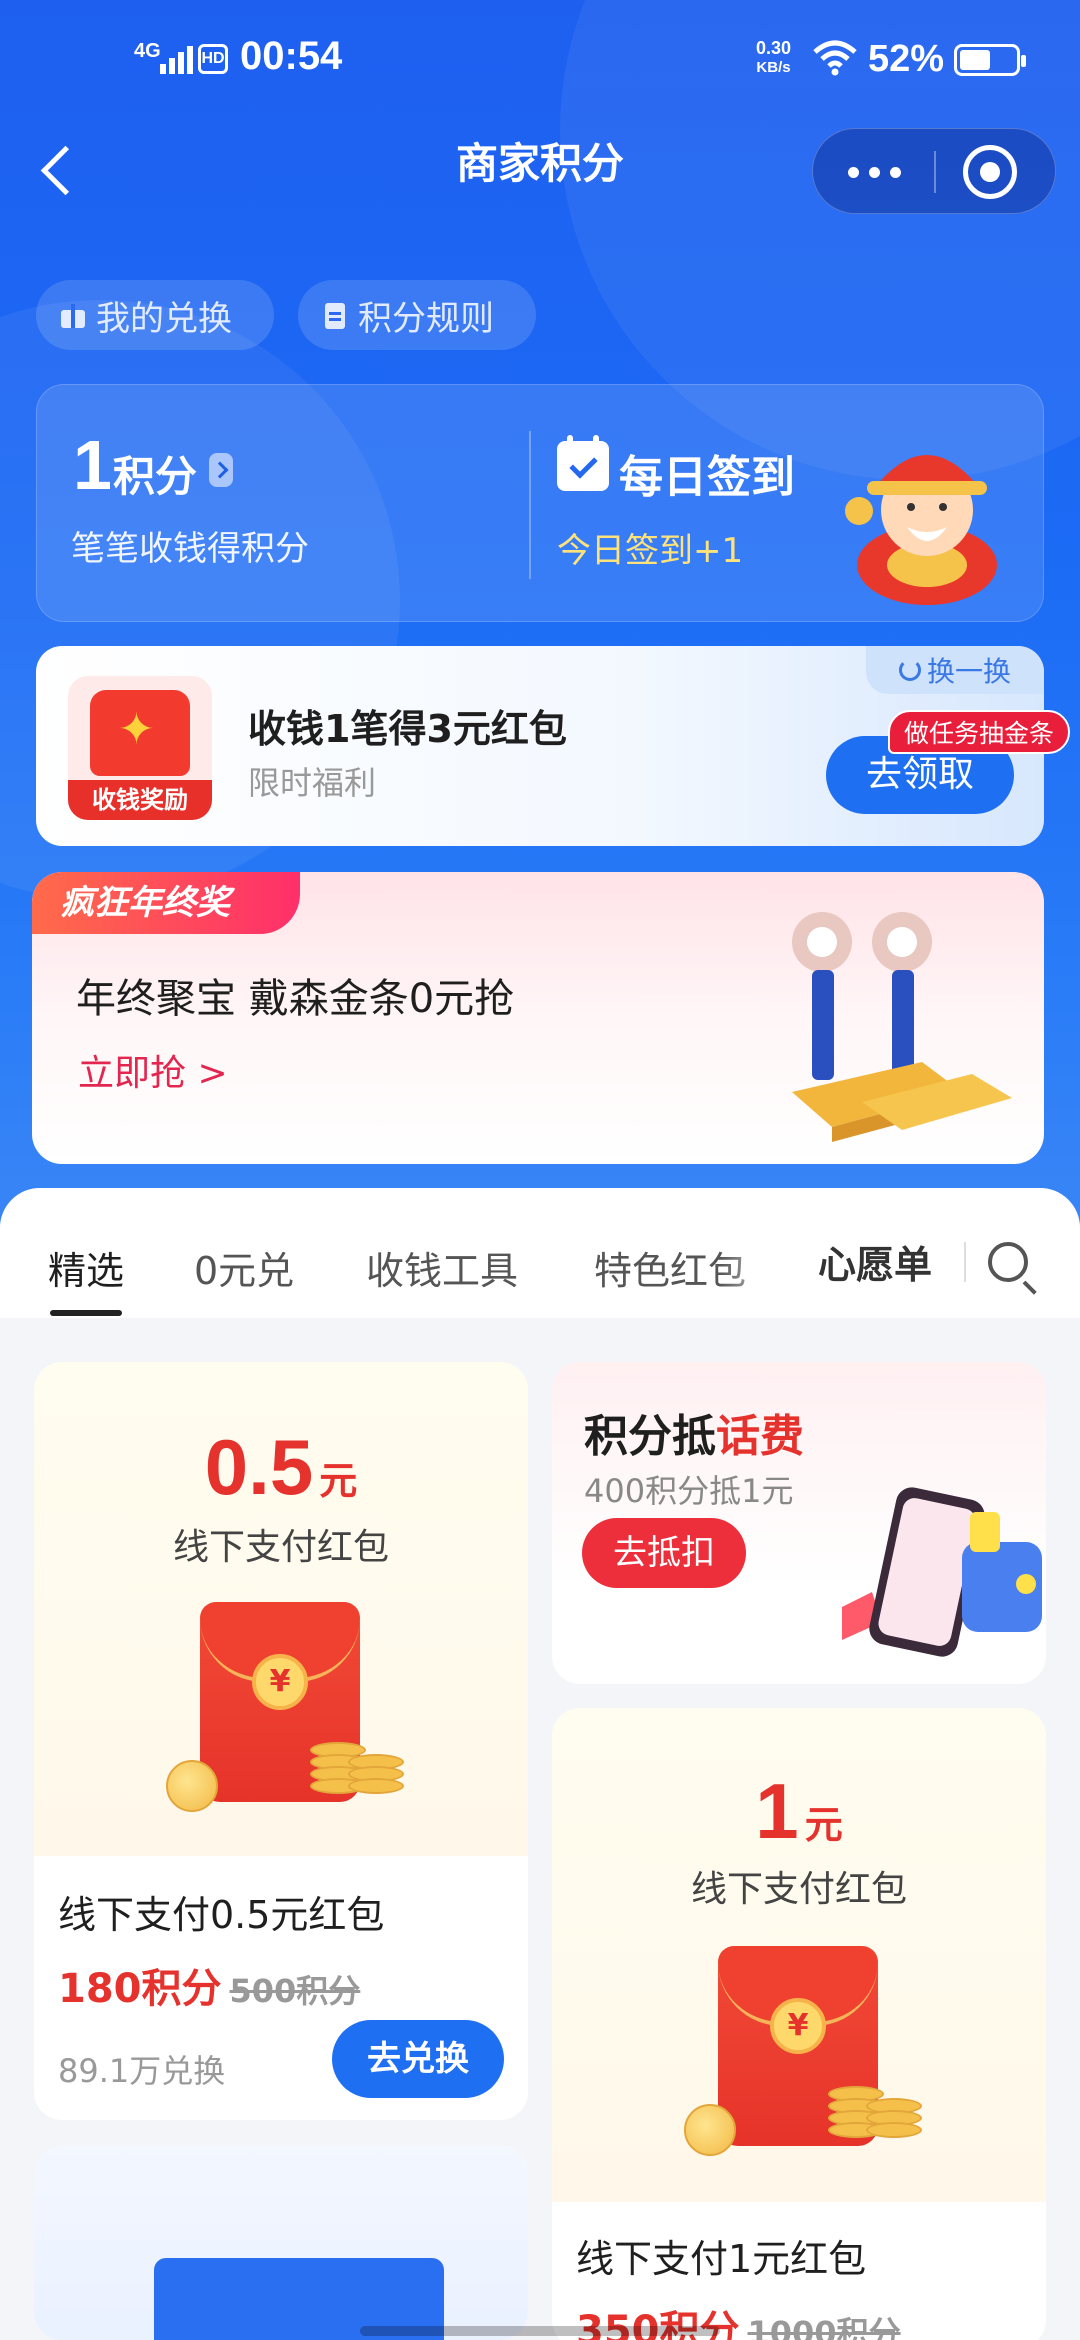  What do you see at coordinates (335, 315) in the screenshot?
I see `document-icon` at bounding box center [335, 315].